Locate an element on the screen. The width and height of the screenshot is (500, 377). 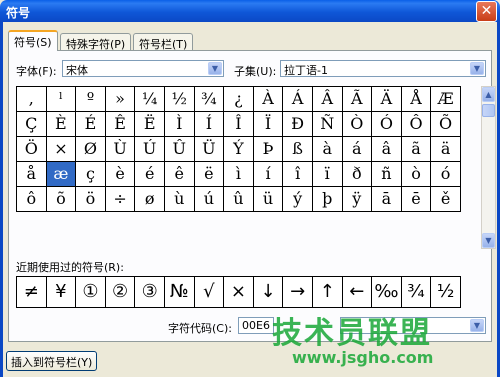
recent-symbol-cell: ½ is located at coordinates (446, 292).